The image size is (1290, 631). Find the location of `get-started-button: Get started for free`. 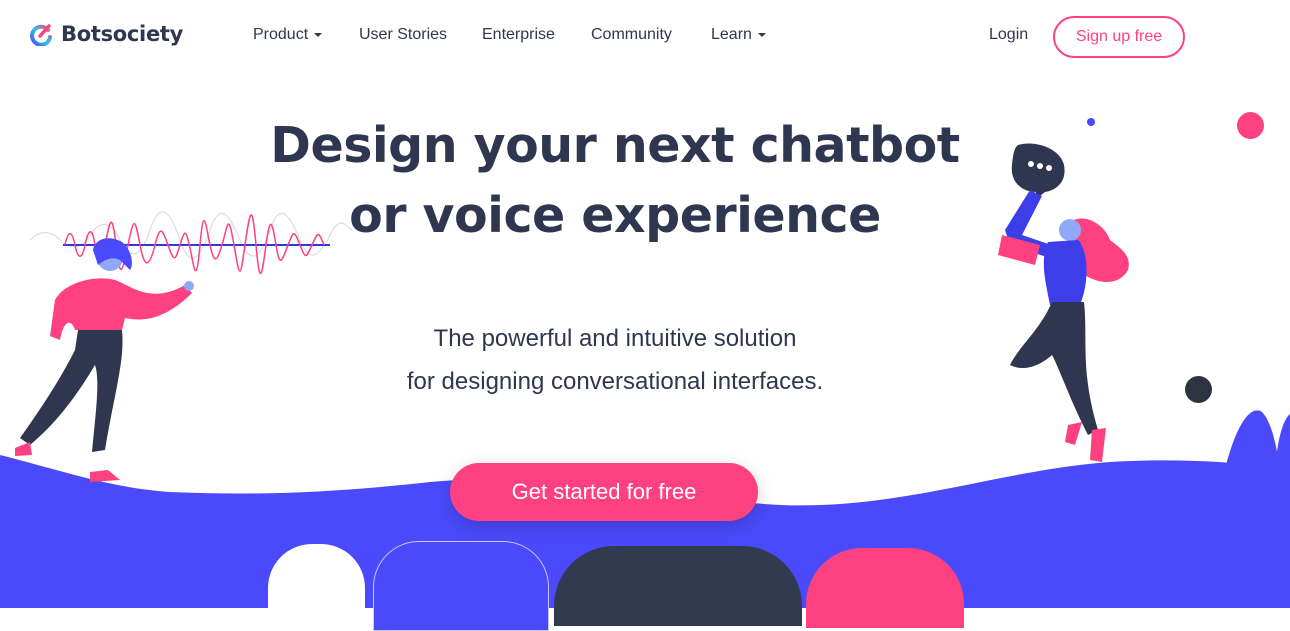

get-started-button: Get started for free is located at coordinates (604, 492).